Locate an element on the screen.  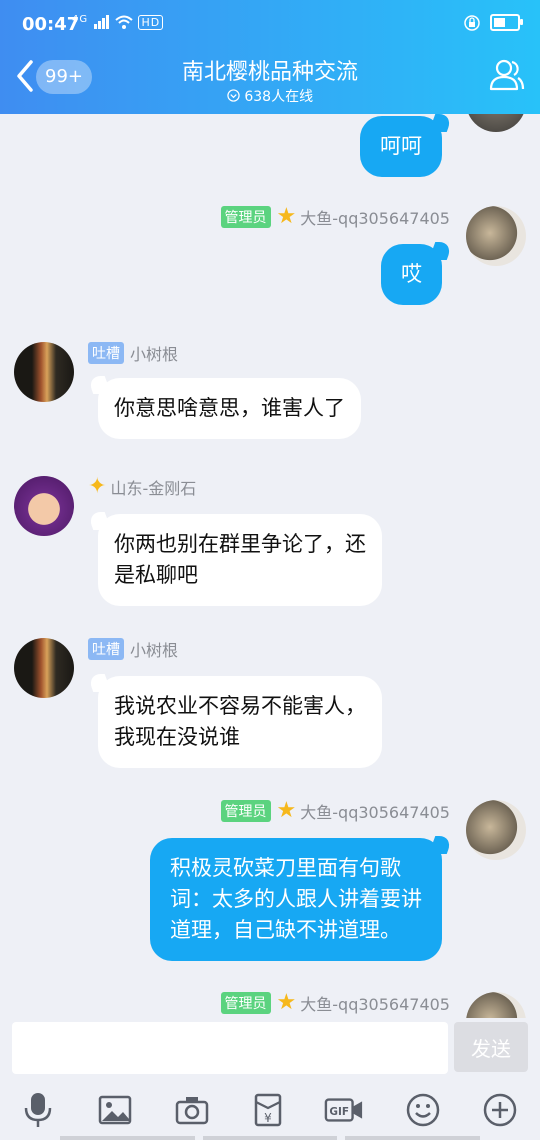
message-bubble: 哎 is located at coordinates (411, 274).